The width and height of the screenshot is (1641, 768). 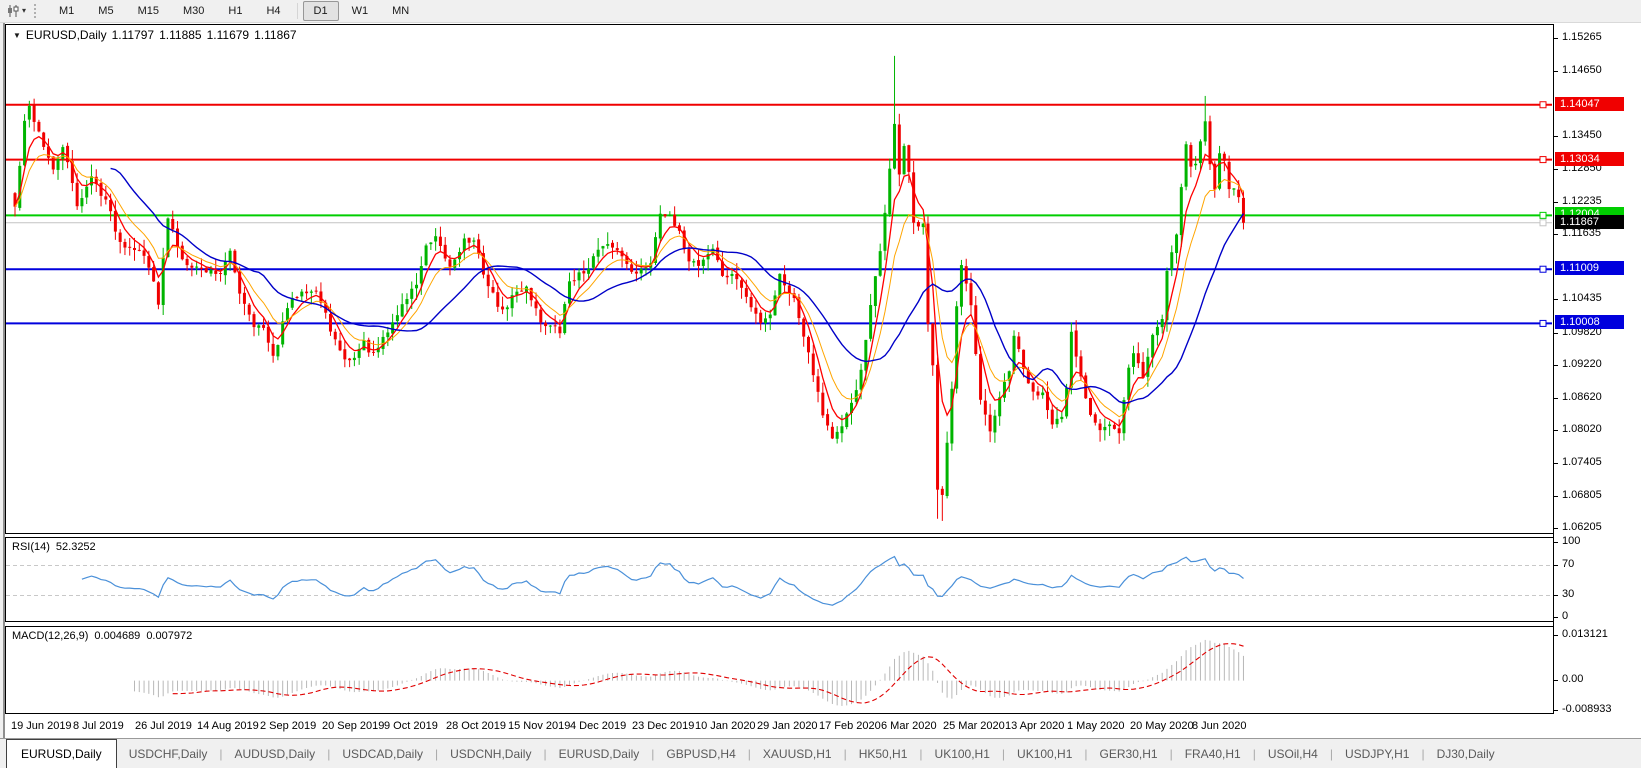 I want to click on rsi-tick-label: 0, so click(x=1565, y=616).